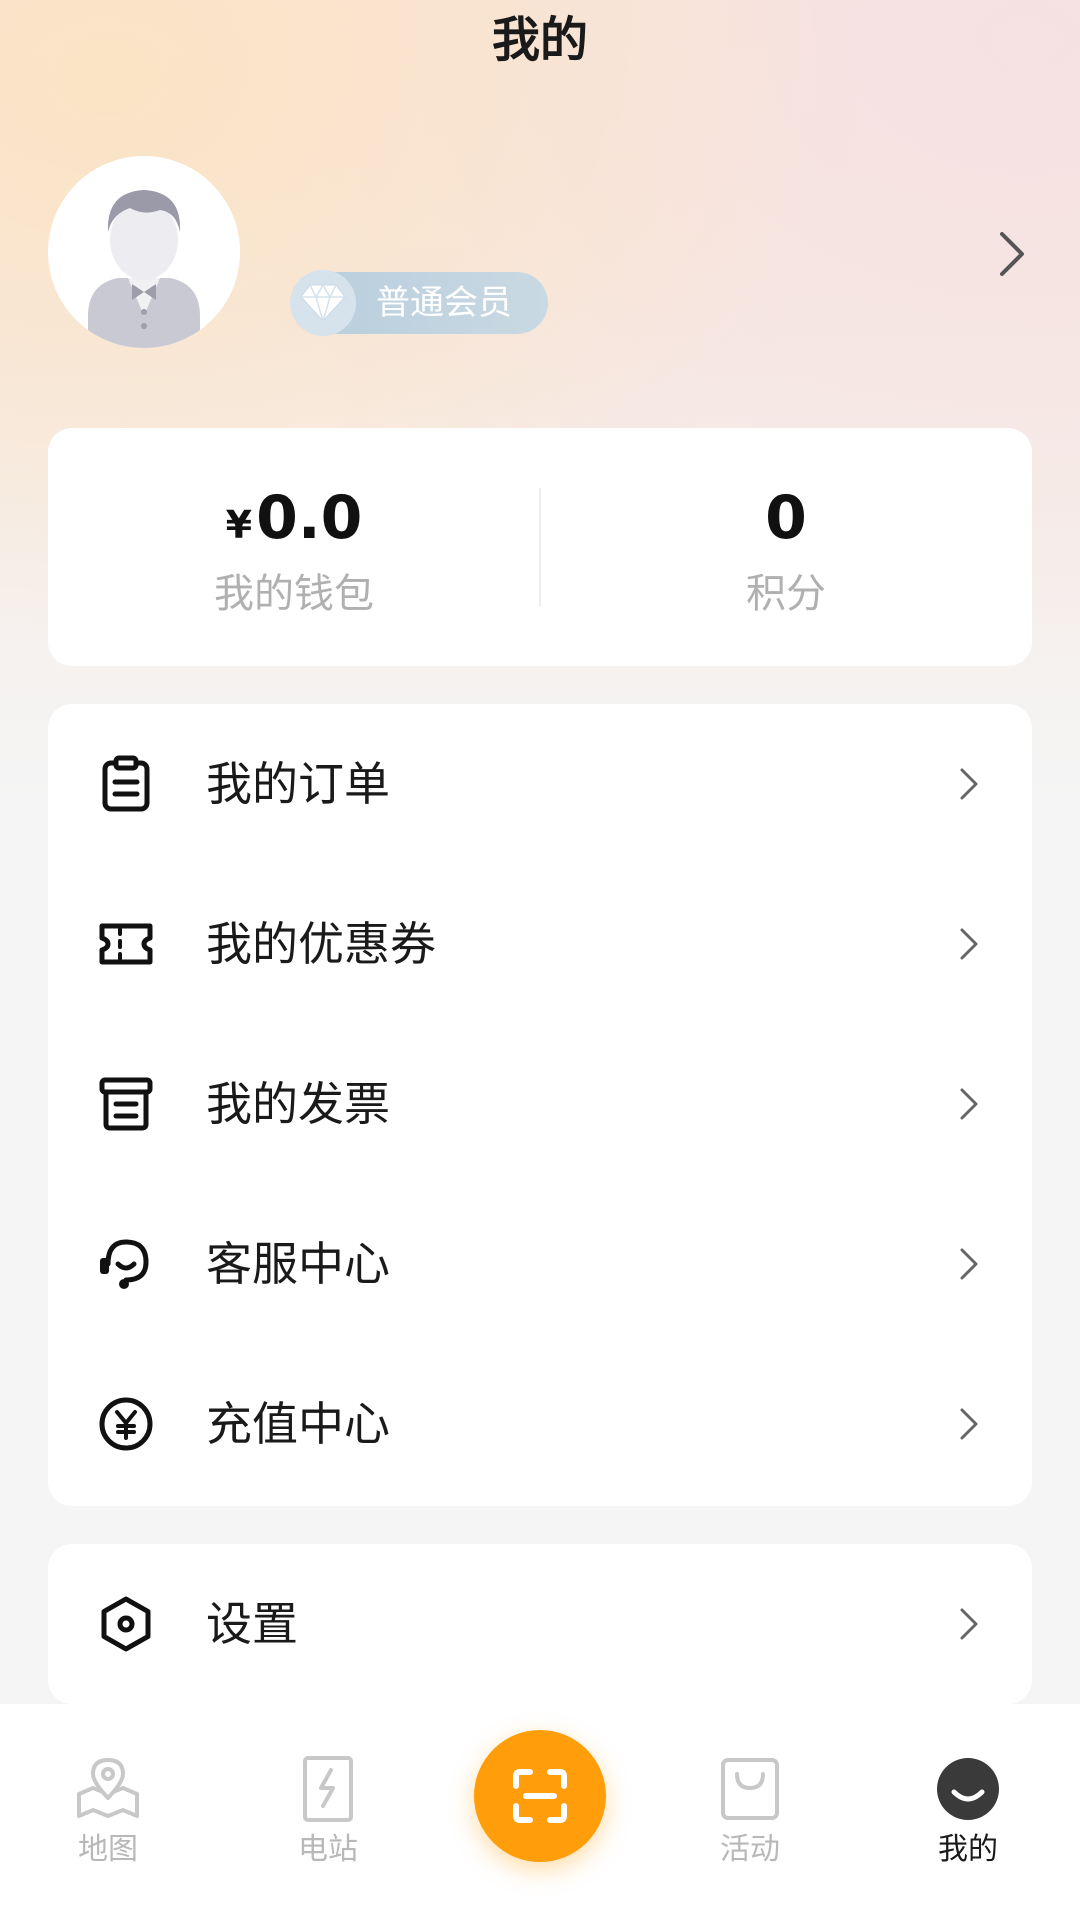 This screenshot has width=1080, height=1920. What do you see at coordinates (328, 1849) in the screenshot?
I see `tab-label: 电站` at bounding box center [328, 1849].